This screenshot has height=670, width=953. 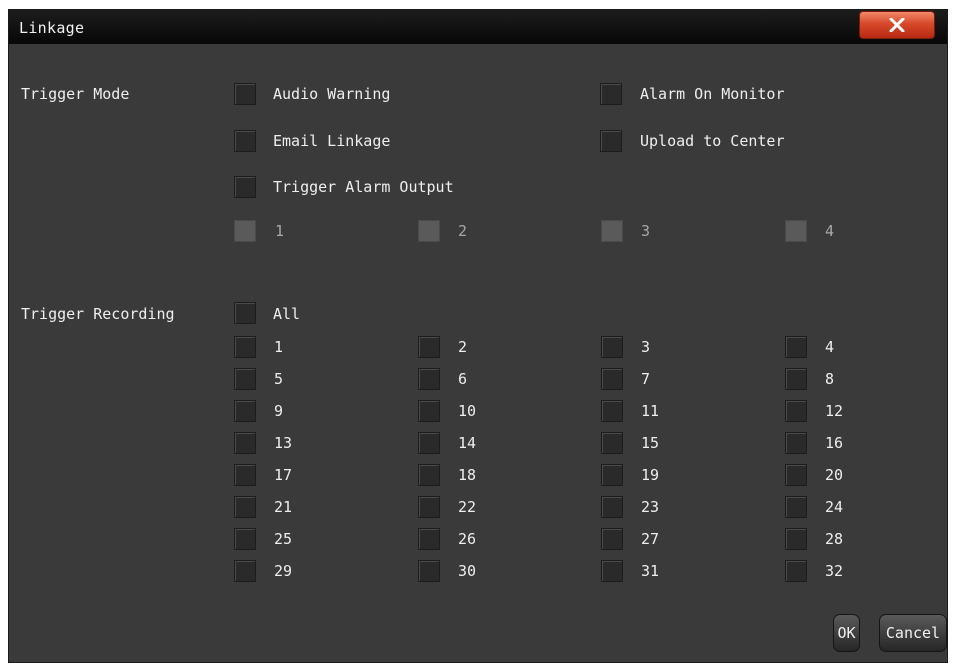 What do you see at coordinates (429, 231) in the screenshot?
I see `alarm-output-2-checkbox` at bounding box center [429, 231].